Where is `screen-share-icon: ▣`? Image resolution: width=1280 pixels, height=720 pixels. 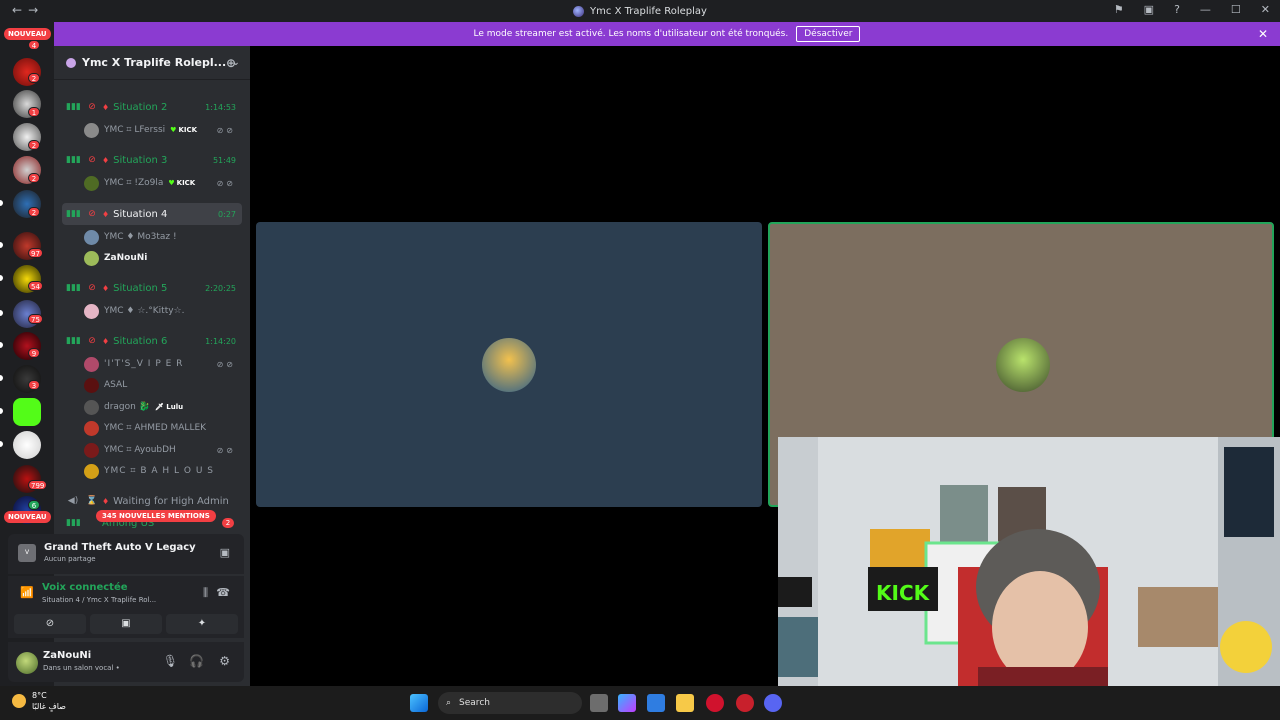
screen-share-icon: ▣ is located at coordinates (1149, 9).